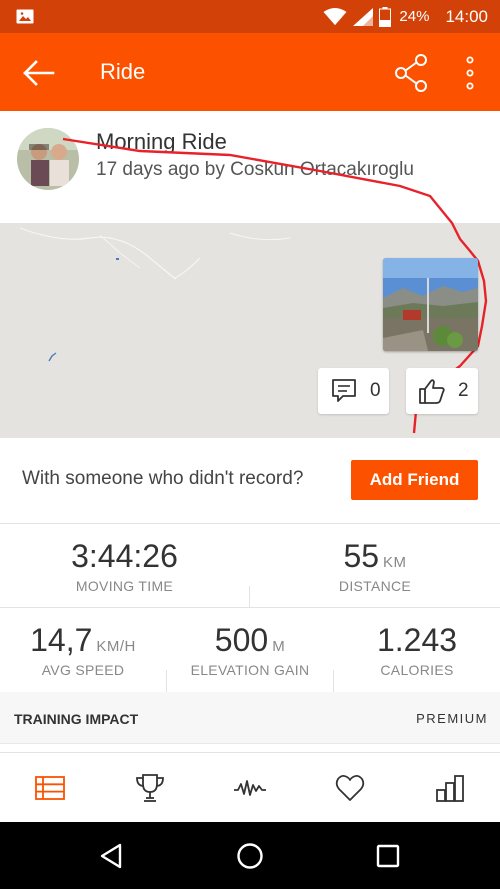 The width and height of the screenshot is (500, 889). I want to click on stat-moving-time: 3:44:26 MOVING TIME, so click(124, 566).